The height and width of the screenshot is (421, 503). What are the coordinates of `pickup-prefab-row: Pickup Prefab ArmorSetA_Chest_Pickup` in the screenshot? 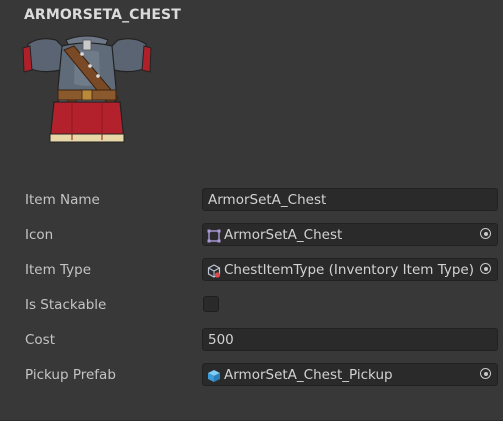 It's located at (251, 375).